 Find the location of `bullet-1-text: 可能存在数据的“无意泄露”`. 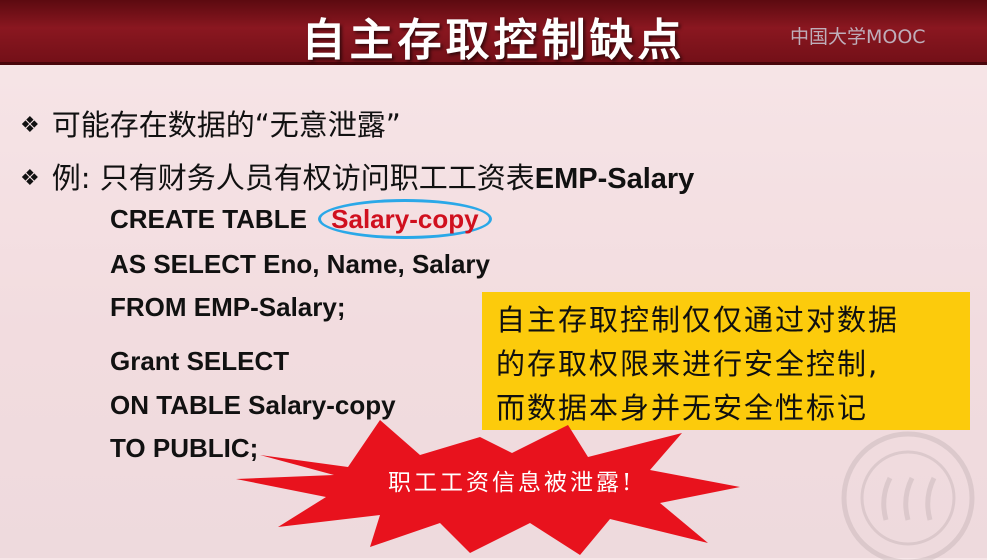

bullet-1-text: 可能存在数据的“无意泄露” is located at coordinates (226, 125).